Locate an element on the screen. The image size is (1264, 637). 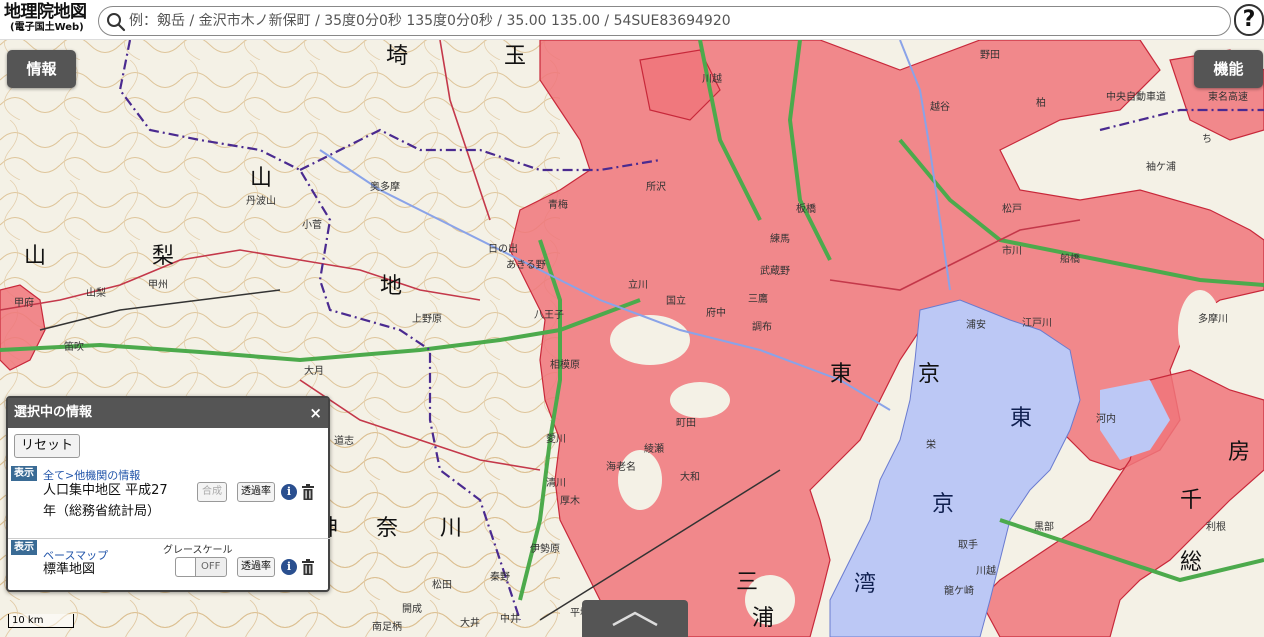
place-kaisei: 開成 is located at coordinates (412, 609).